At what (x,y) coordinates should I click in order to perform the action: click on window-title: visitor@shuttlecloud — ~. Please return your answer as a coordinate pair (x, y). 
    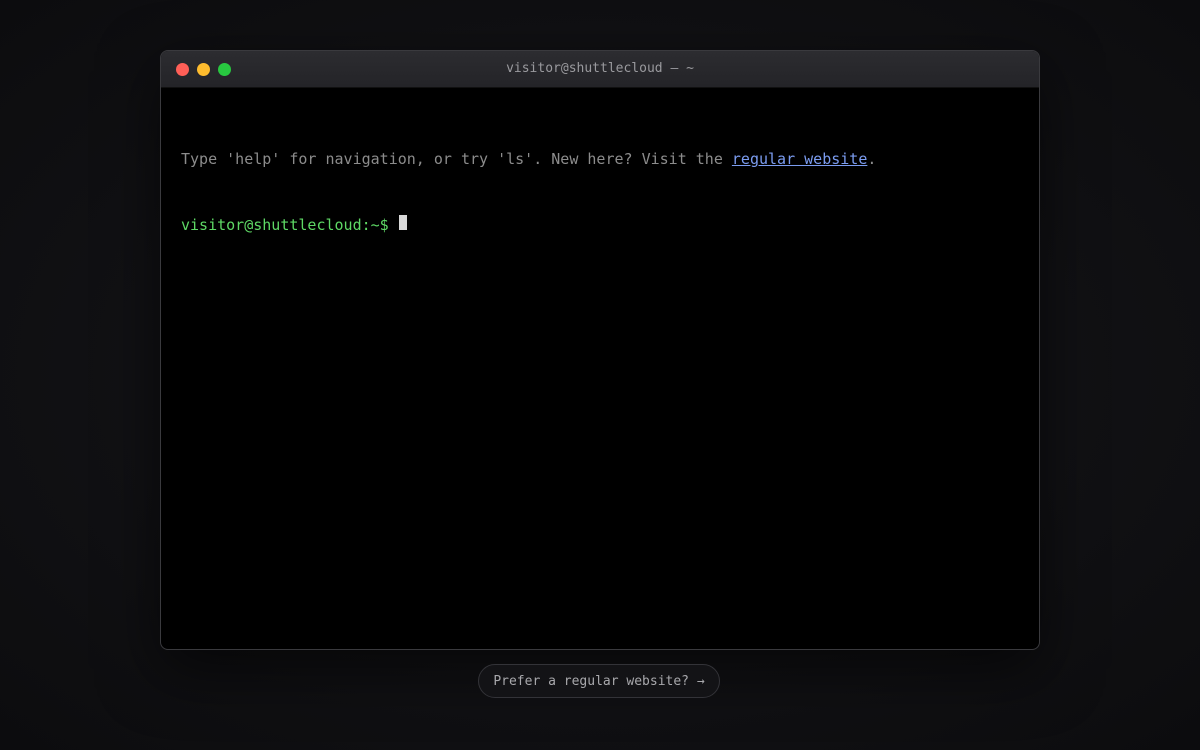
    Looking at the image, I should click on (600, 68).